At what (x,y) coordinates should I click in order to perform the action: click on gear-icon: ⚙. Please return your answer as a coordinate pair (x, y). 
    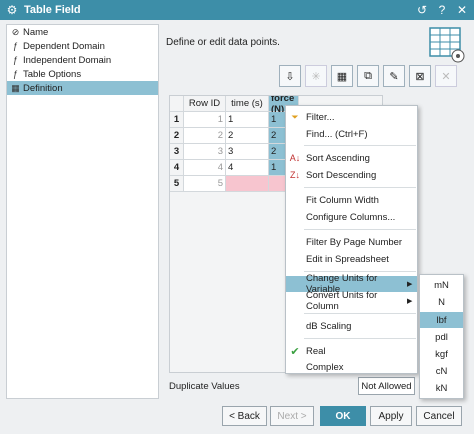
    Looking at the image, I should click on (12, 10).